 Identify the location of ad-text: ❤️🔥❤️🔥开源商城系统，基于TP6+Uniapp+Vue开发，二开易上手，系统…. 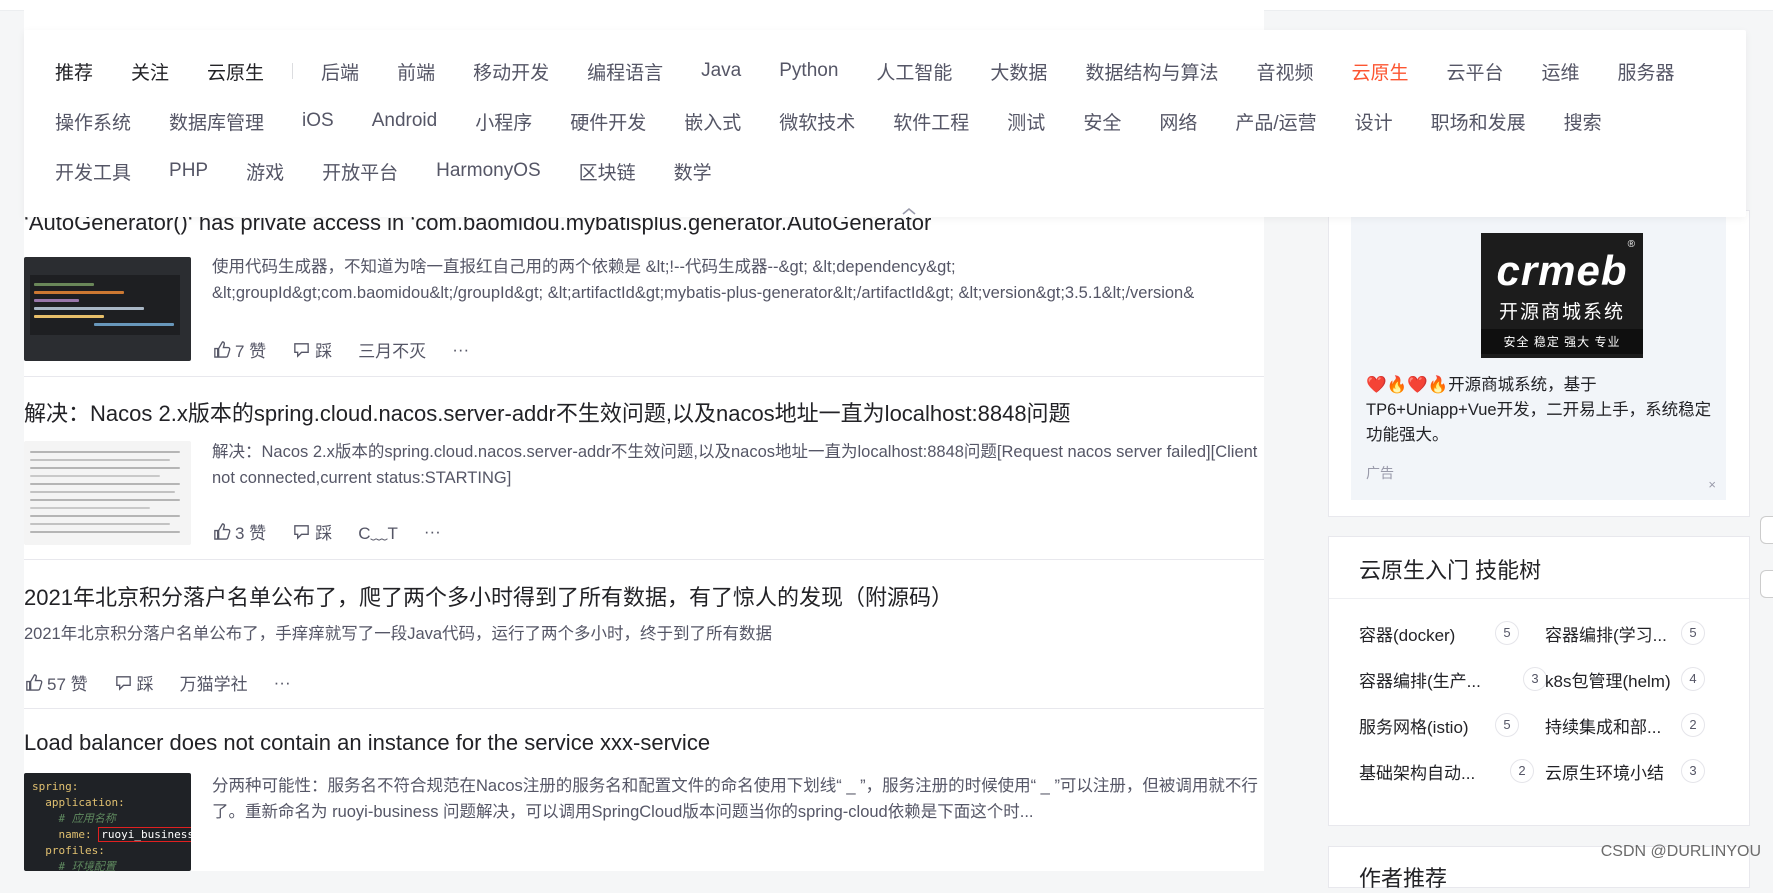
(1543, 410).